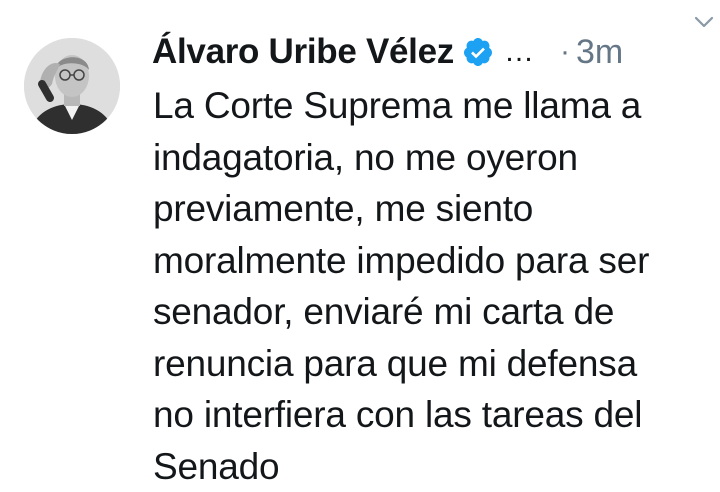 The width and height of the screenshot is (720, 492). What do you see at coordinates (401, 260) in the screenshot?
I see `tweet-text-line: moralmente impedido para ser` at bounding box center [401, 260].